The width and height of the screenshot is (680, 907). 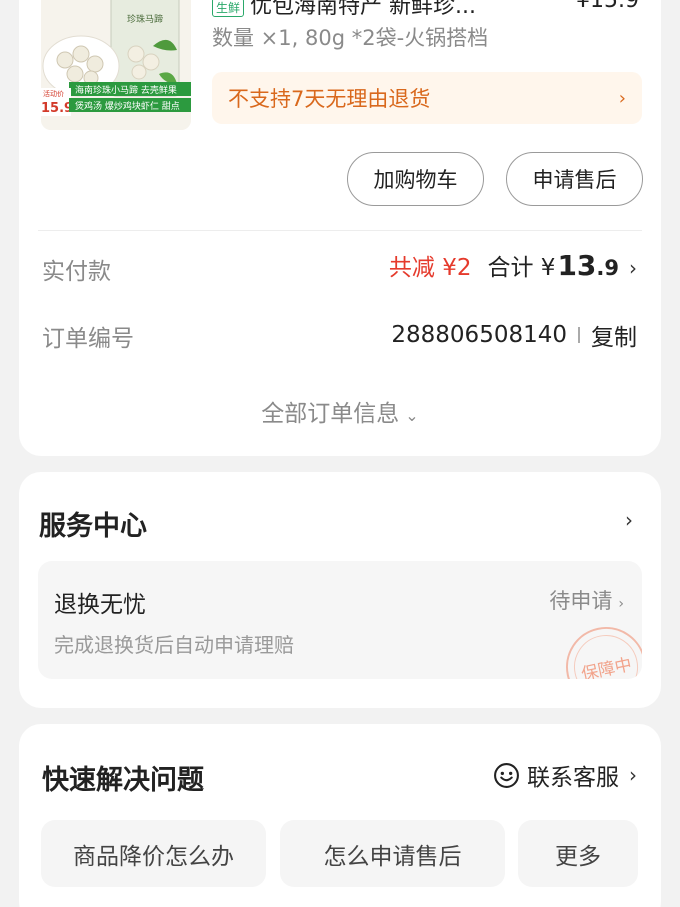 I want to click on footer-text: 煲鸡汤 爆炒鸡块虾仁 甜点, so click(x=127, y=106).